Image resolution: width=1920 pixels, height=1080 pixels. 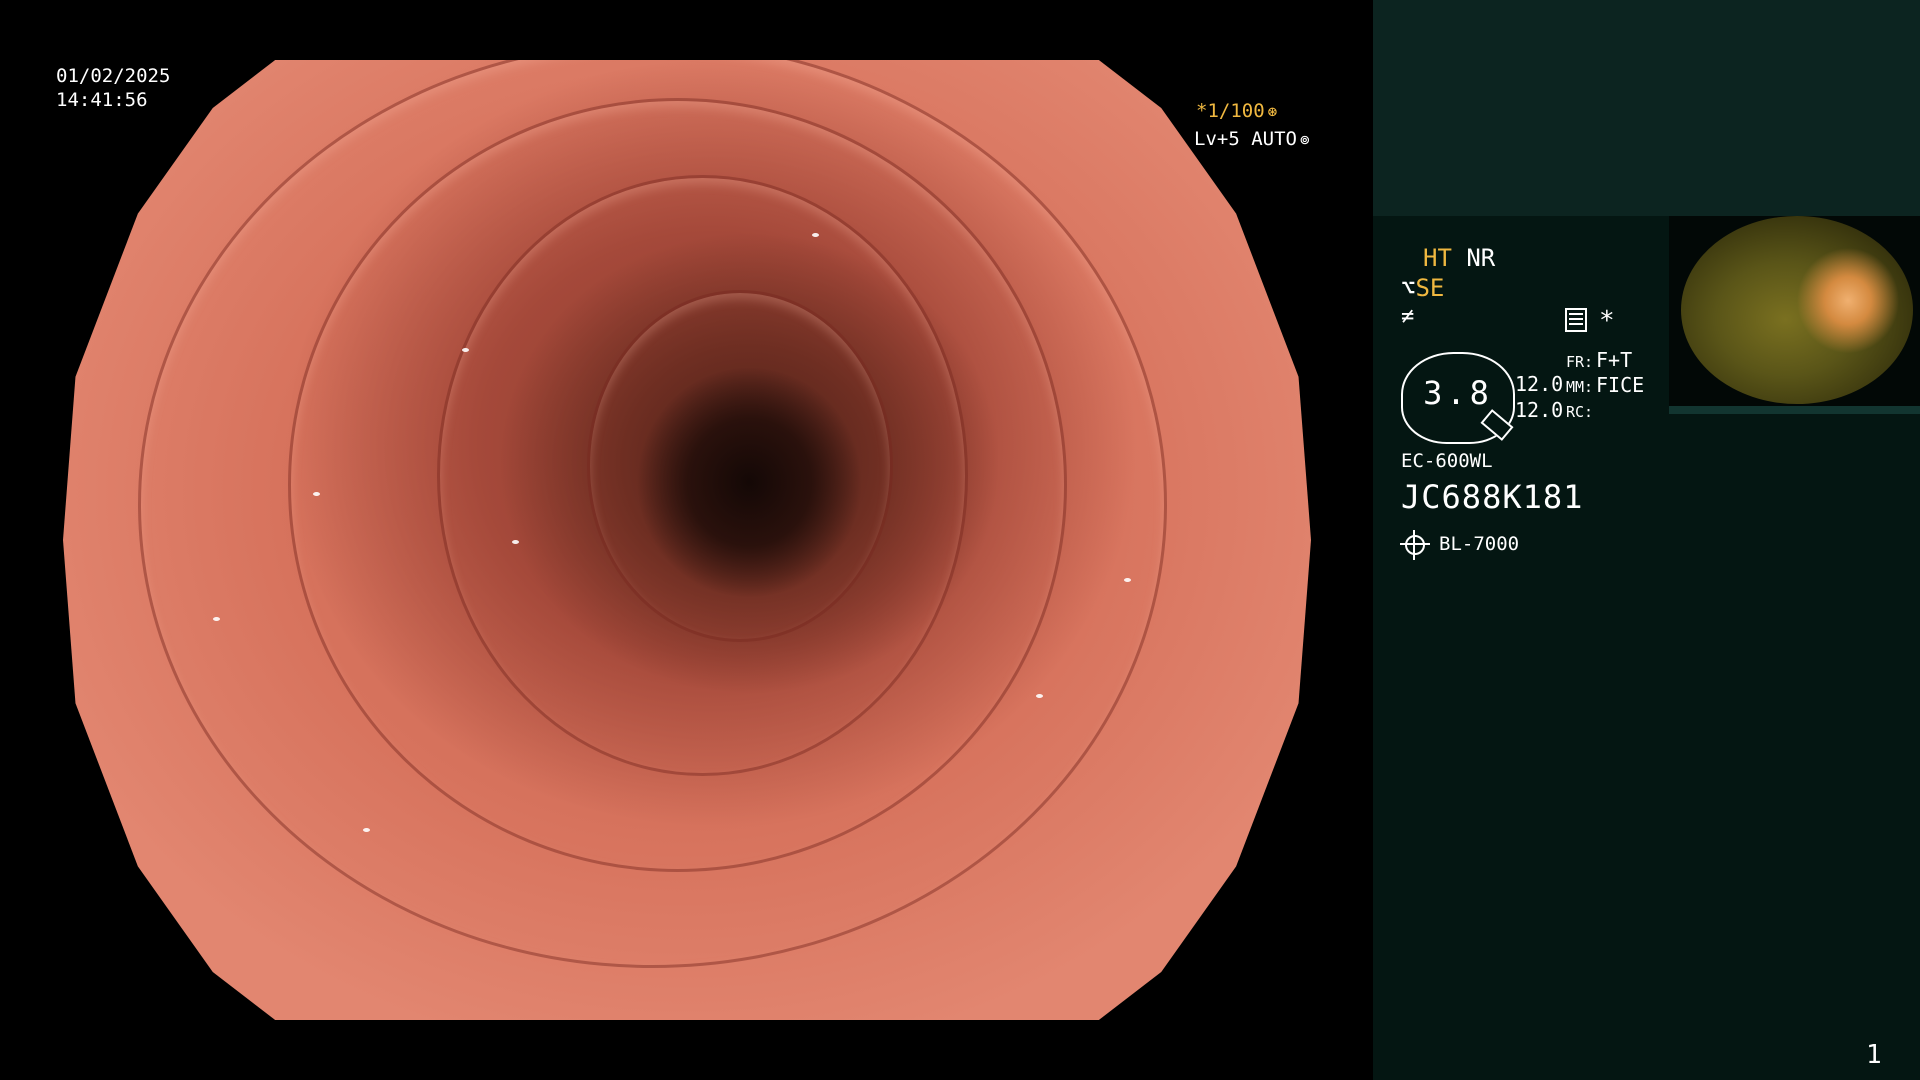 I want to click on page-number: 1, so click(x=1874, y=1055).